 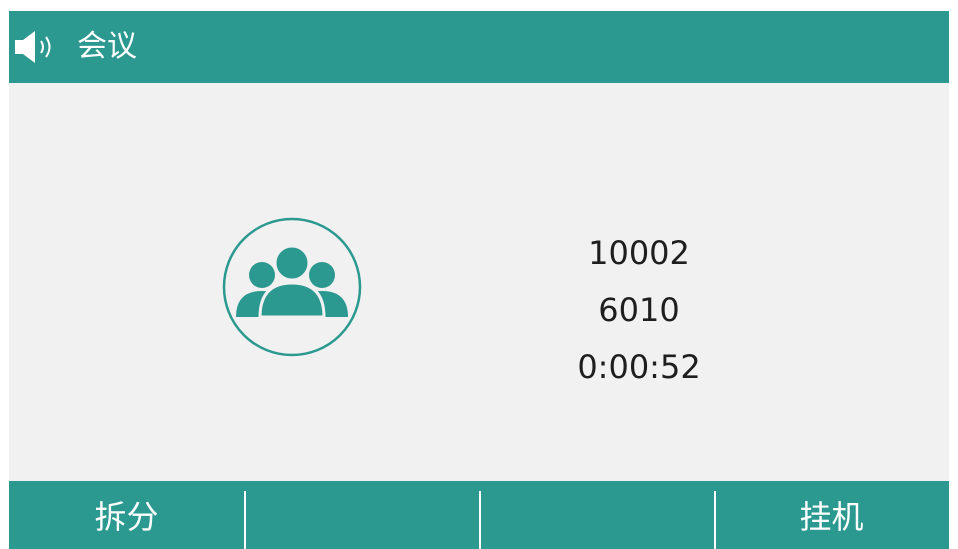 What do you see at coordinates (33, 47) in the screenshot?
I see `speaker-volume-icon` at bounding box center [33, 47].